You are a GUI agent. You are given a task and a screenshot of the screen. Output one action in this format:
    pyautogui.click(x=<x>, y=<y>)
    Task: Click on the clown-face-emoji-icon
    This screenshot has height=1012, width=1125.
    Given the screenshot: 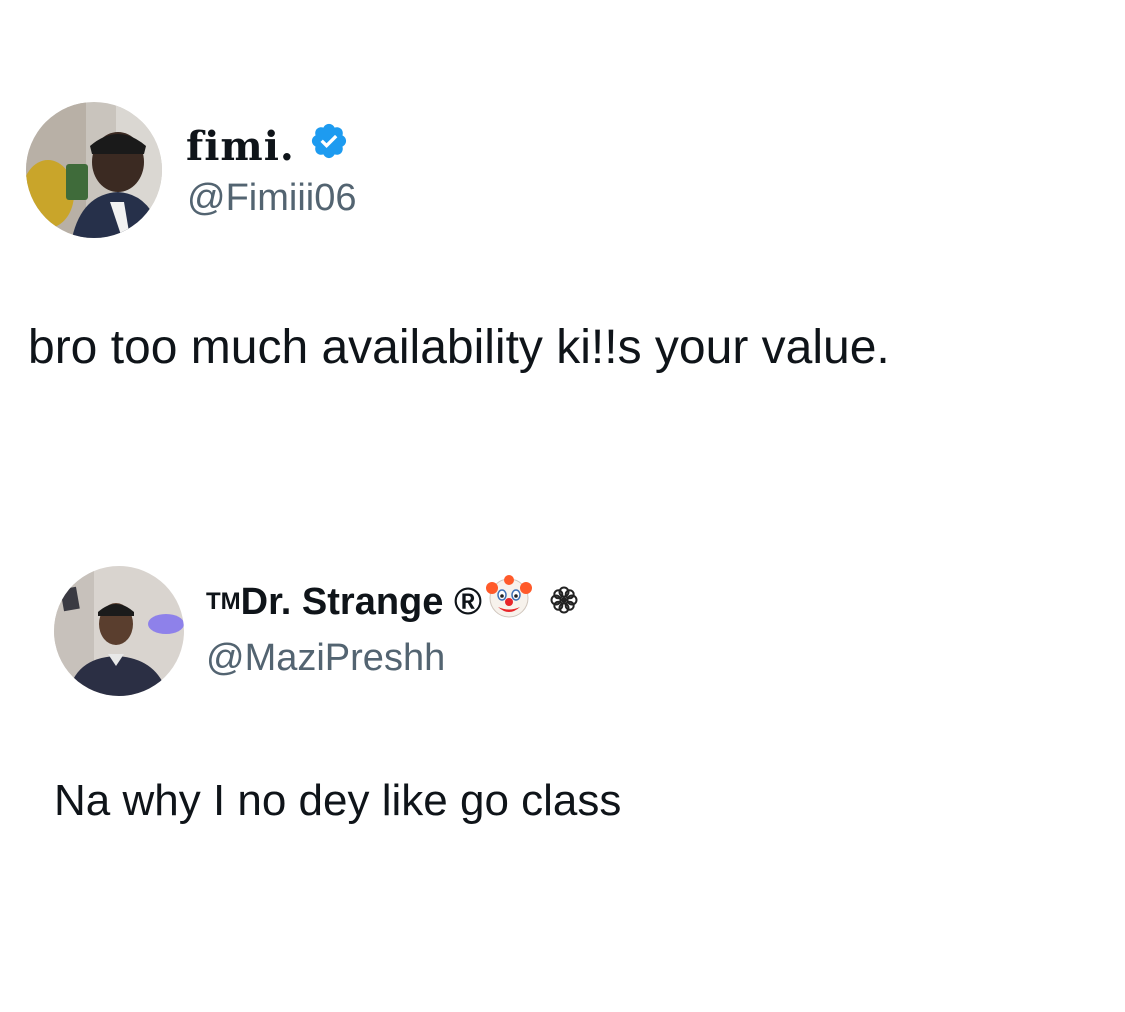 What is the action you would take?
    pyautogui.click(x=508, y=602)
    